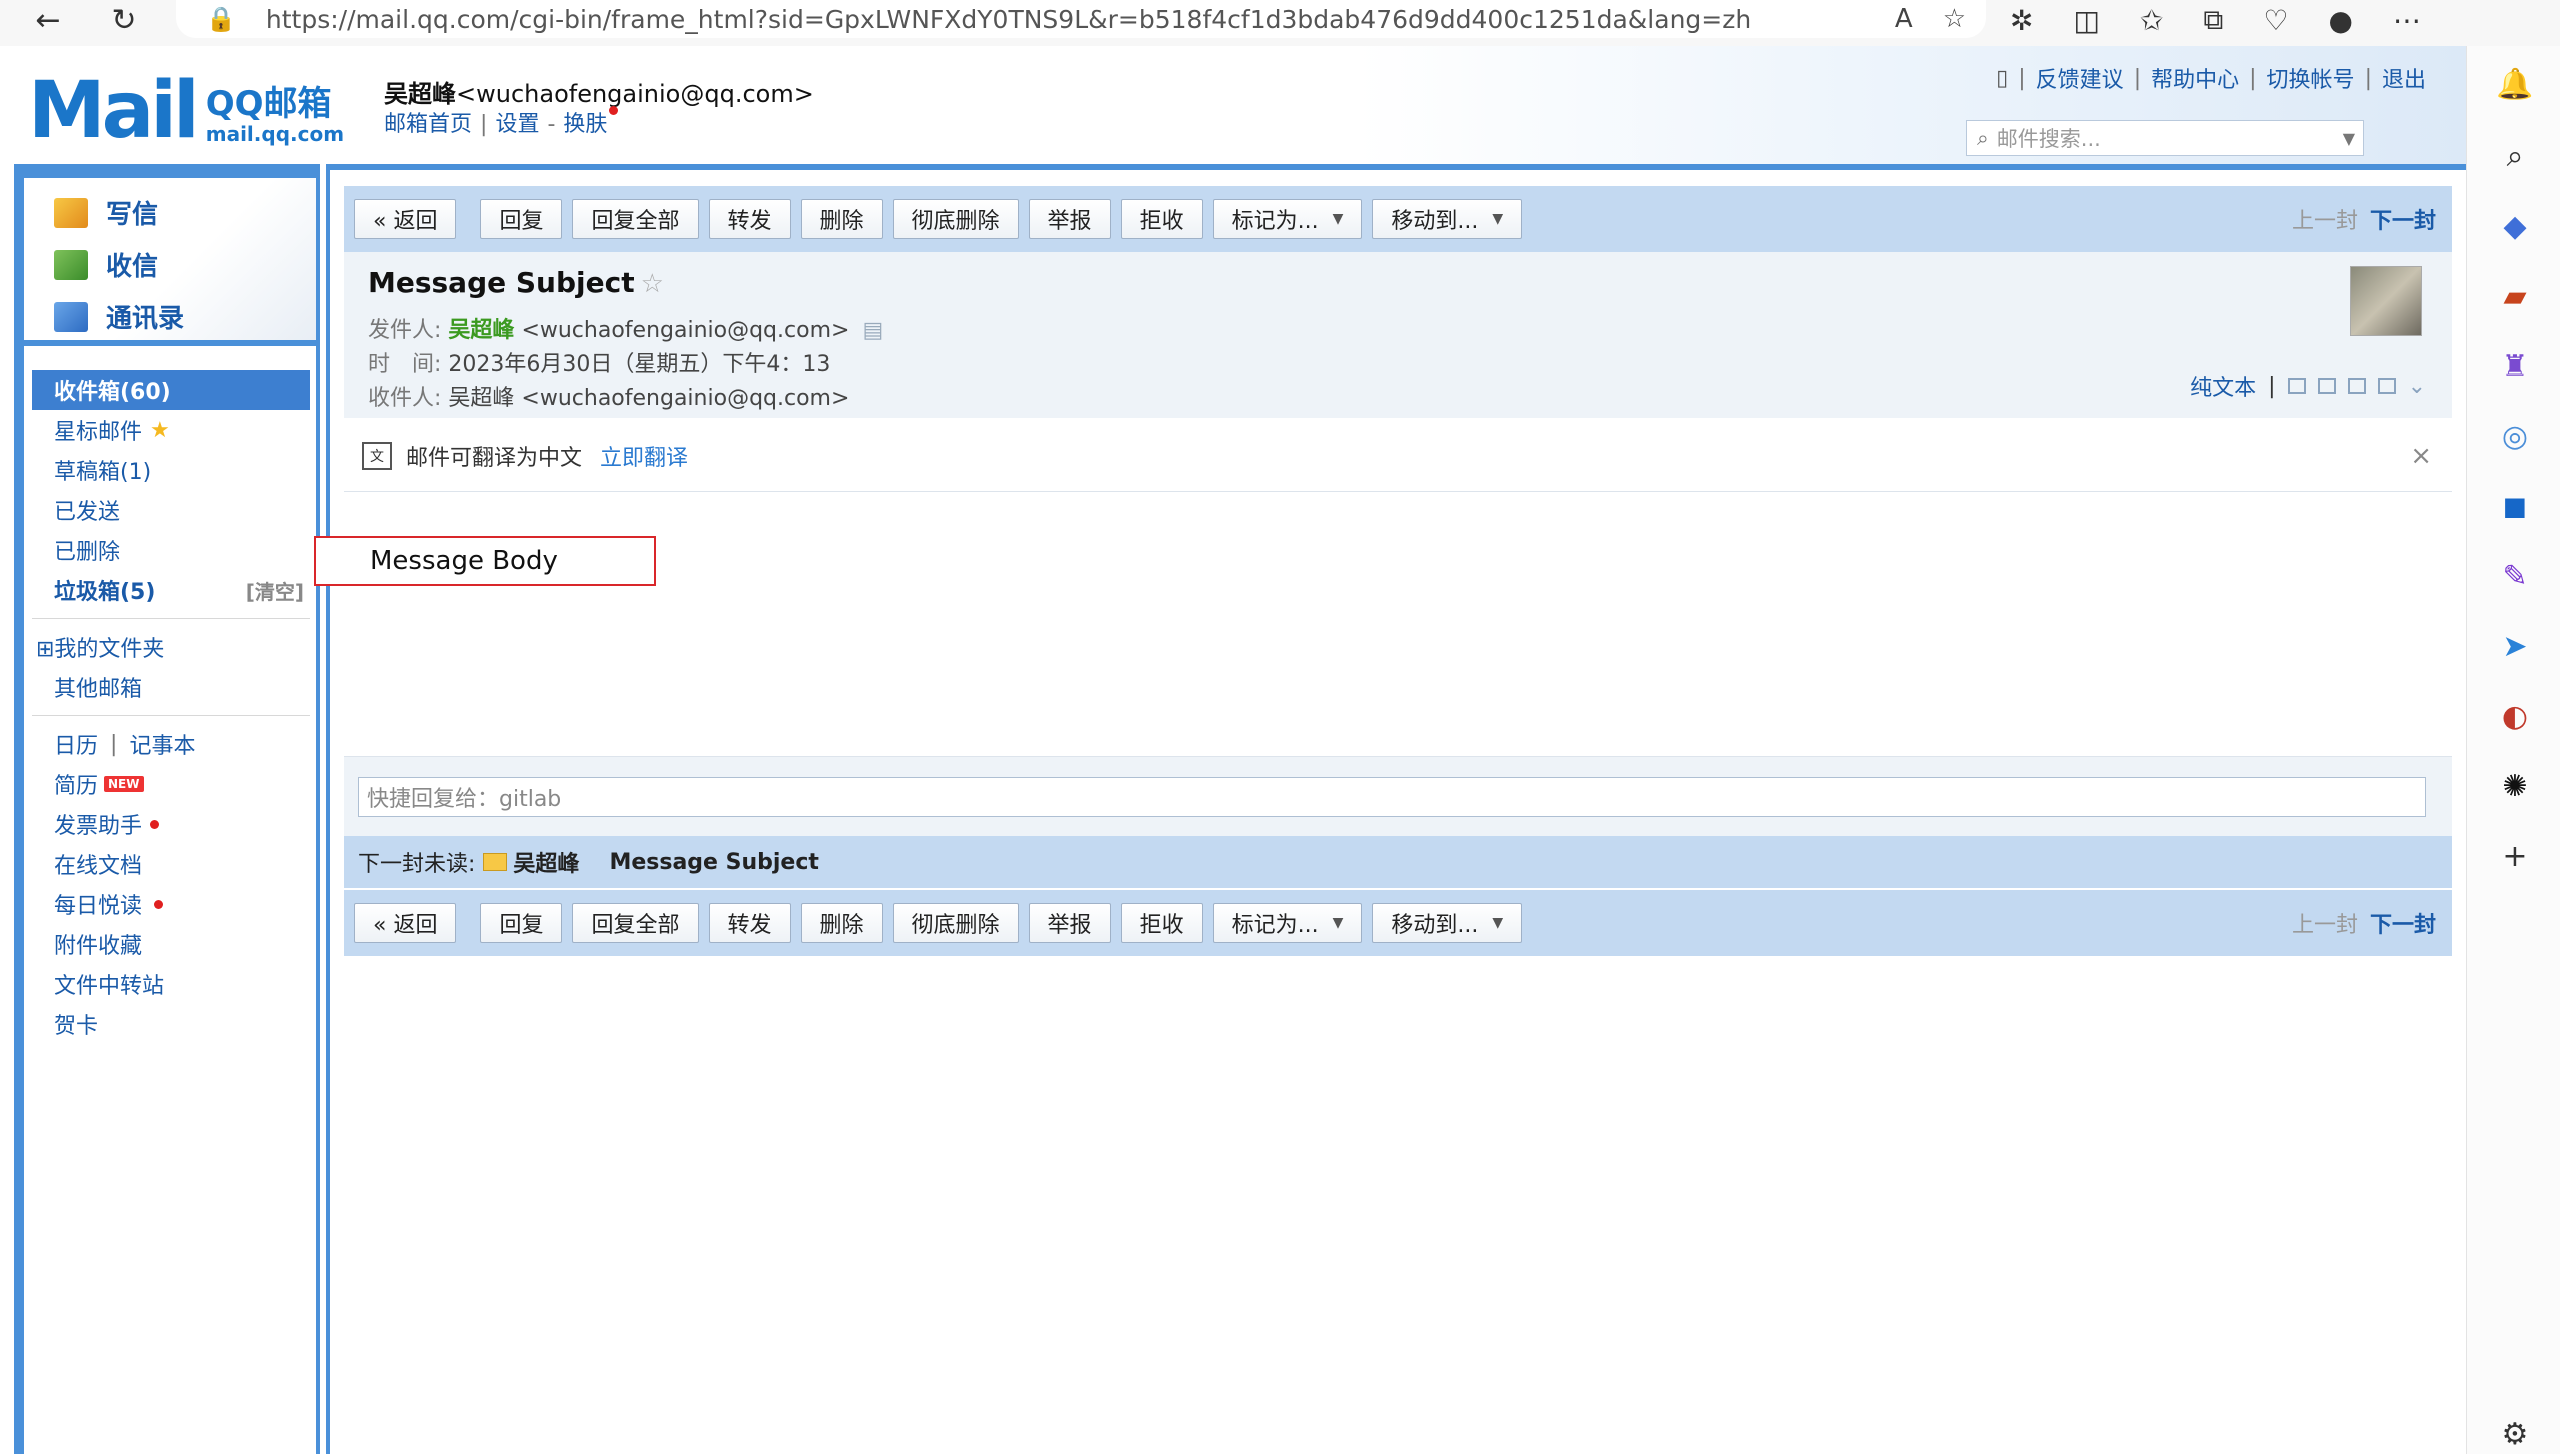 The height and width of the screenshot is (1454, 2560). Describe the element at coordinates (517, 124) in the screenshot. I see `settings-link: 设置` at that location.